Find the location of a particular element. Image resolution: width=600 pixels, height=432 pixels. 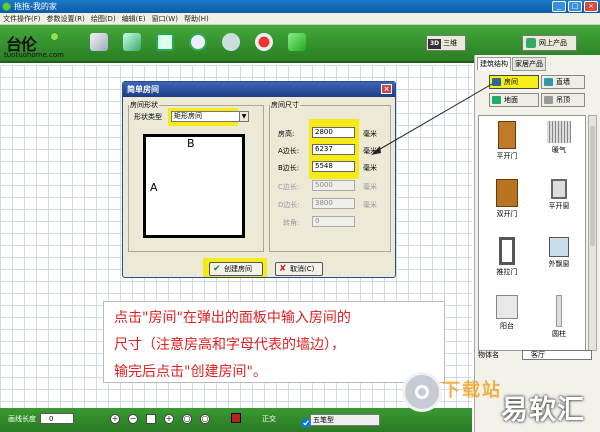

list-item: 阳台 is located at coordinates (507, 314).